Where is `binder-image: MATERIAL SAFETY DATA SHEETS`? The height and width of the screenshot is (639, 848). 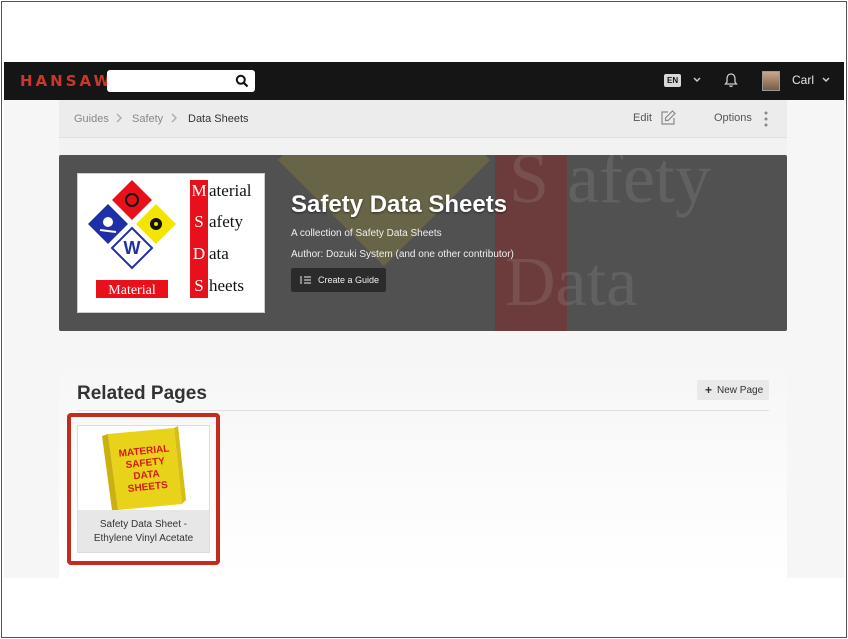 binder-image: MATERIAL SAFETY DATA SHEETS is located at coordinates (144, 468).